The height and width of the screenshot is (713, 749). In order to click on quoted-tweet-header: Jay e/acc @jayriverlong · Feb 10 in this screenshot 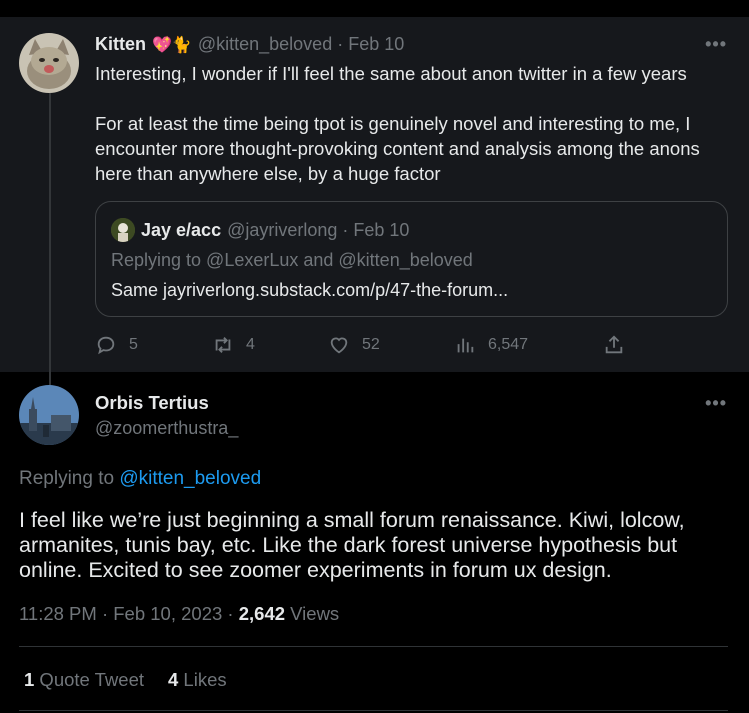, I will do `click(260, 230)`.